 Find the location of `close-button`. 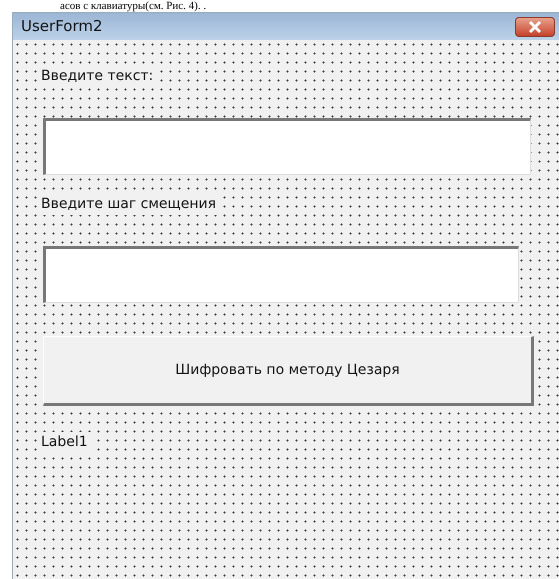

close-button is located at coordinates (535, 26).